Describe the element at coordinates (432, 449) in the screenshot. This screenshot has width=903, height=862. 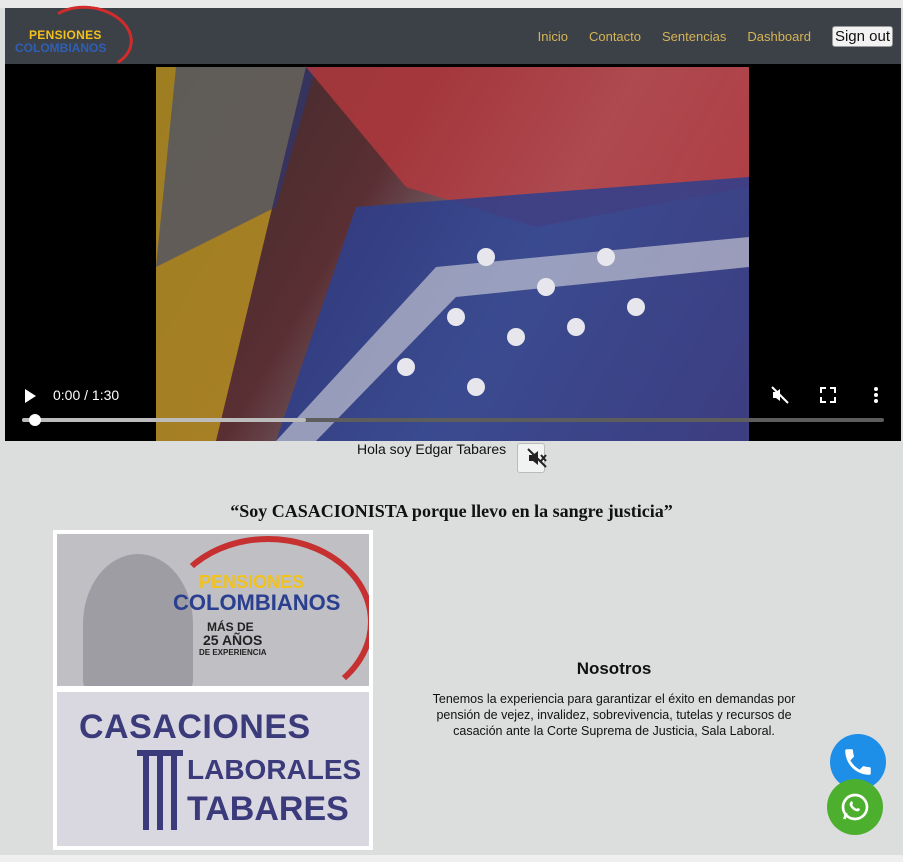
I see `video-caption: Hola soy Edgar Tabares` at that location.